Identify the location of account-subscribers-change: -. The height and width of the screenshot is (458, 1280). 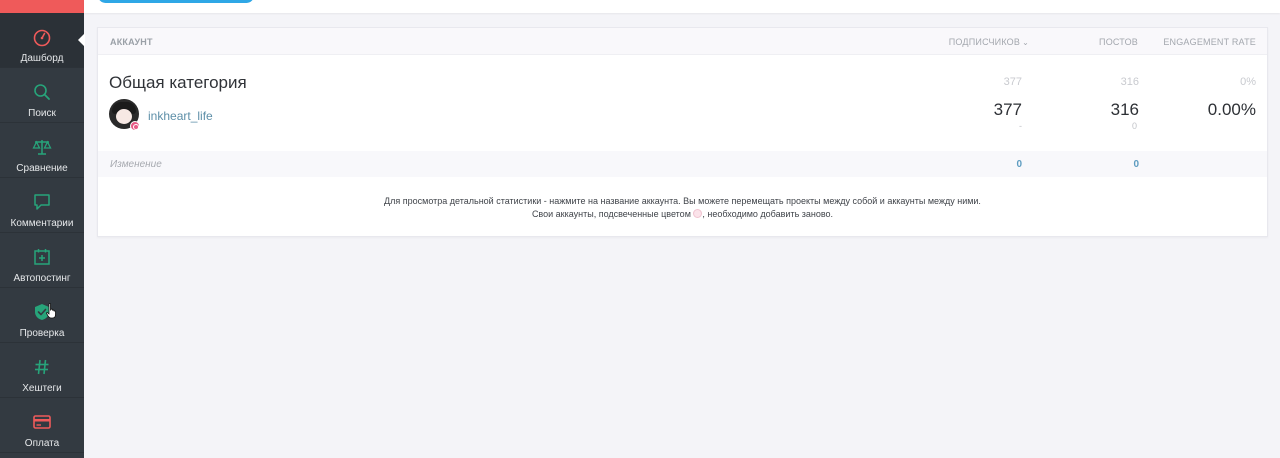
(1020, 126).